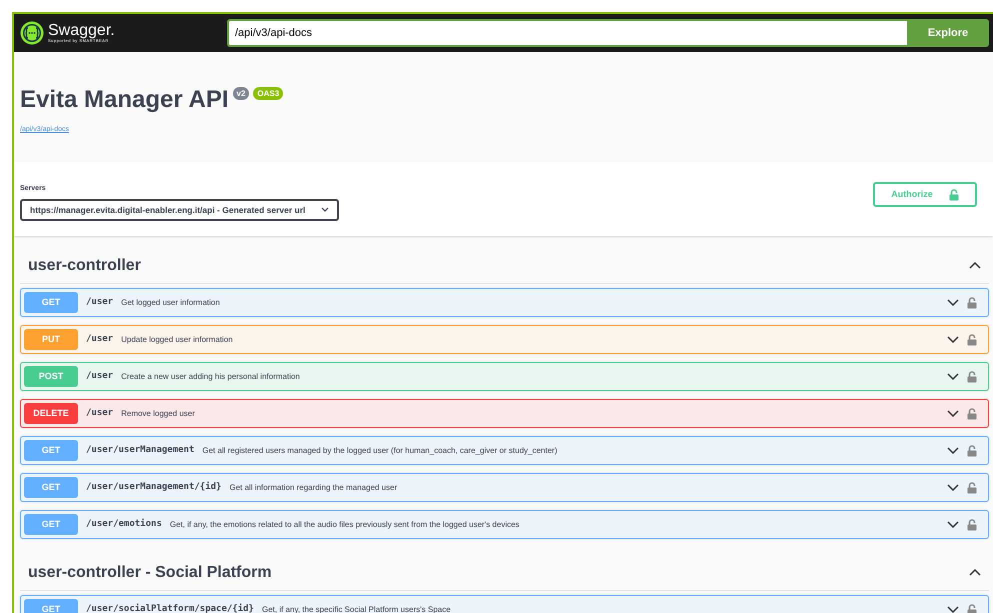  What do you see at coordinates (124, 99) in the screenshot?
I see `api-title: Evita Manager API` at bounding box center [124, 99].